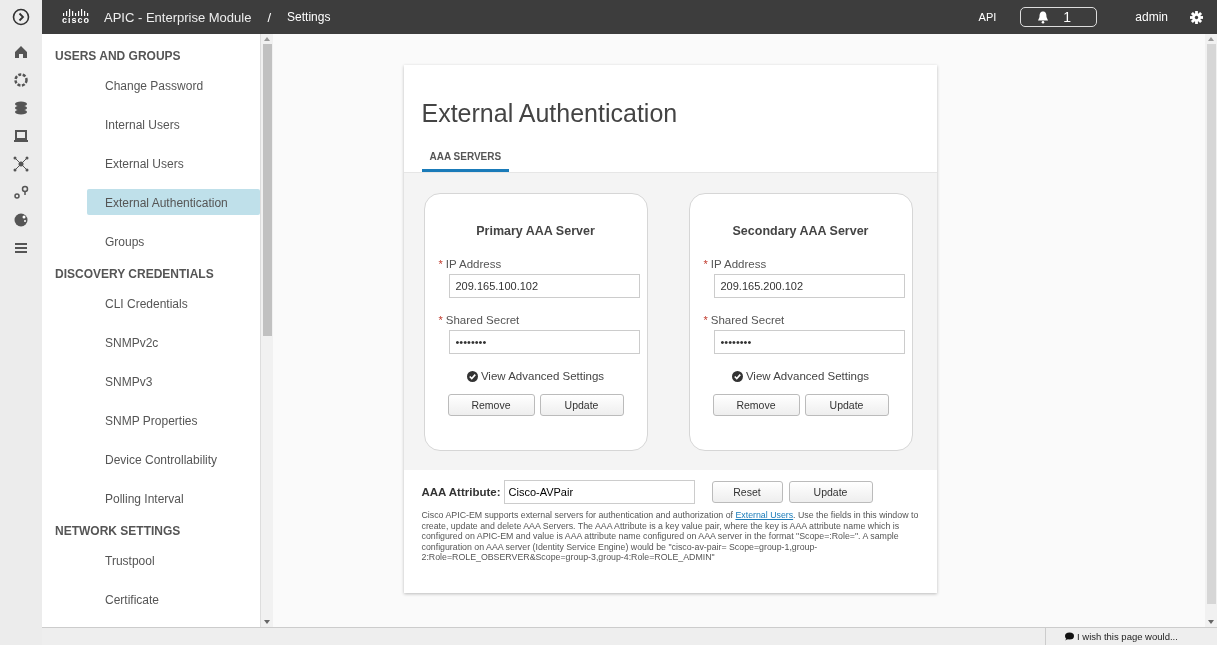 Image resolution: width=1217 pixels, height=645 pixels. I want to click on menu-icon, so click(21, 248).